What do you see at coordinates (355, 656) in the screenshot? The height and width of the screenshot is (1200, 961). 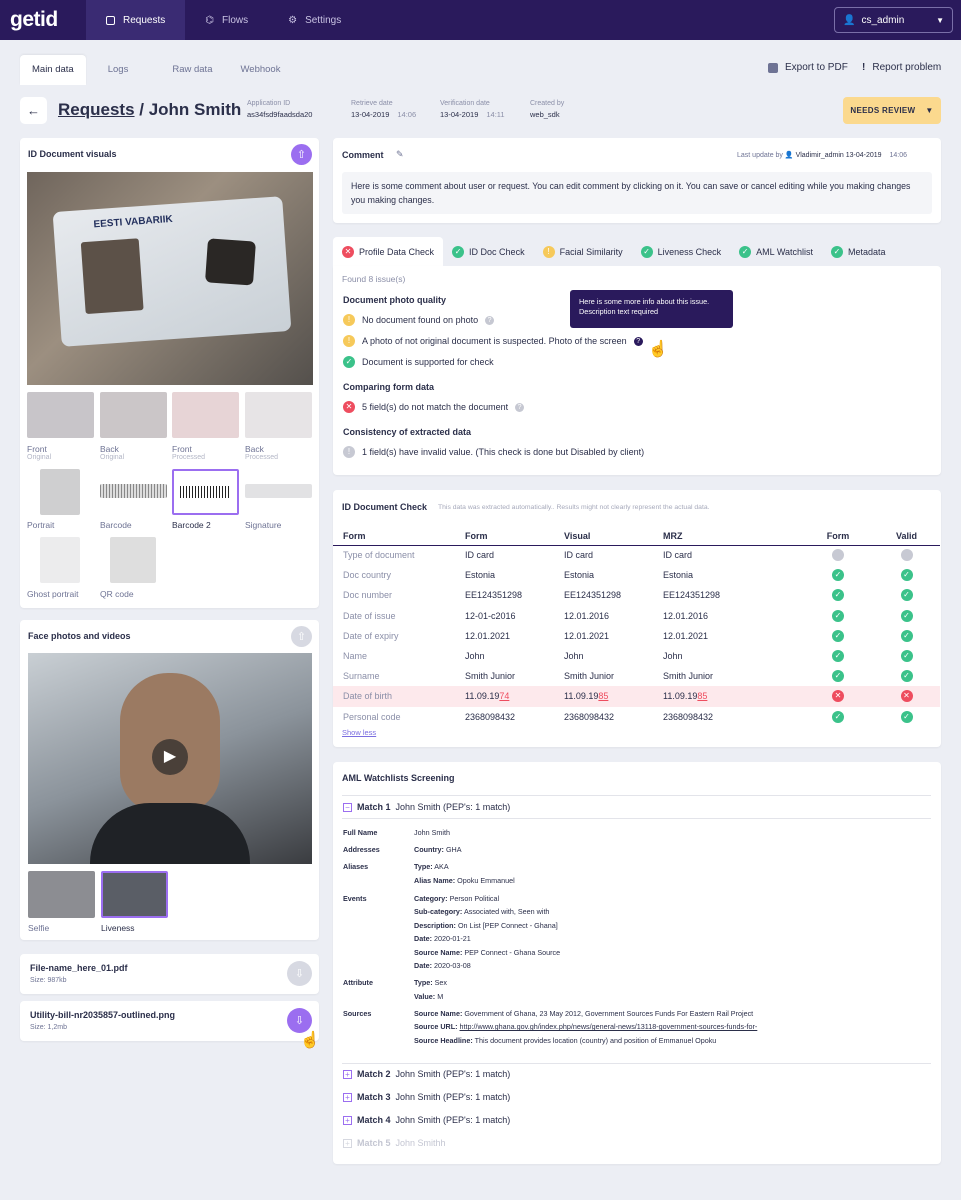 I see `cell-text: Name` at bounding box center [355, 656].